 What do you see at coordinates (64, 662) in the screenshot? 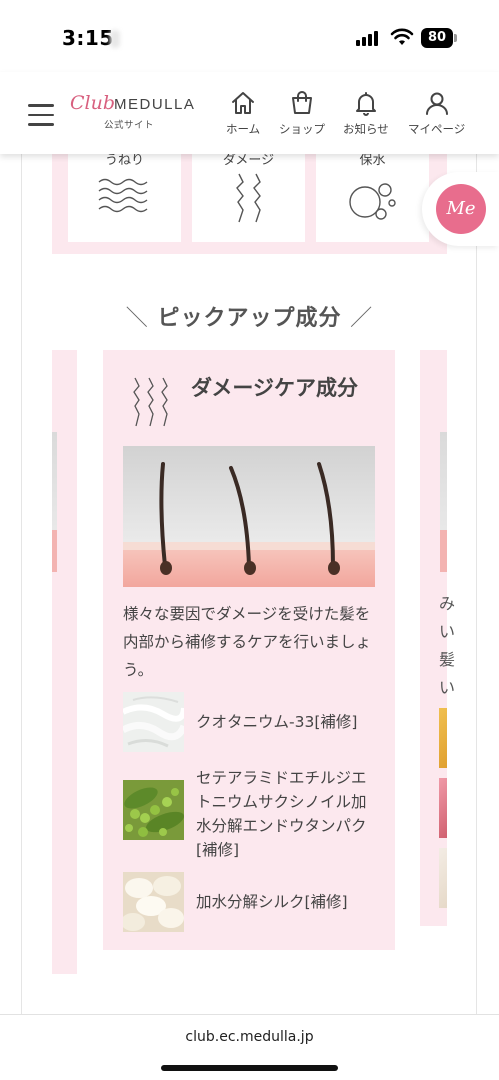
I see `carousel-card-prev` at bounding box center [64, 662].